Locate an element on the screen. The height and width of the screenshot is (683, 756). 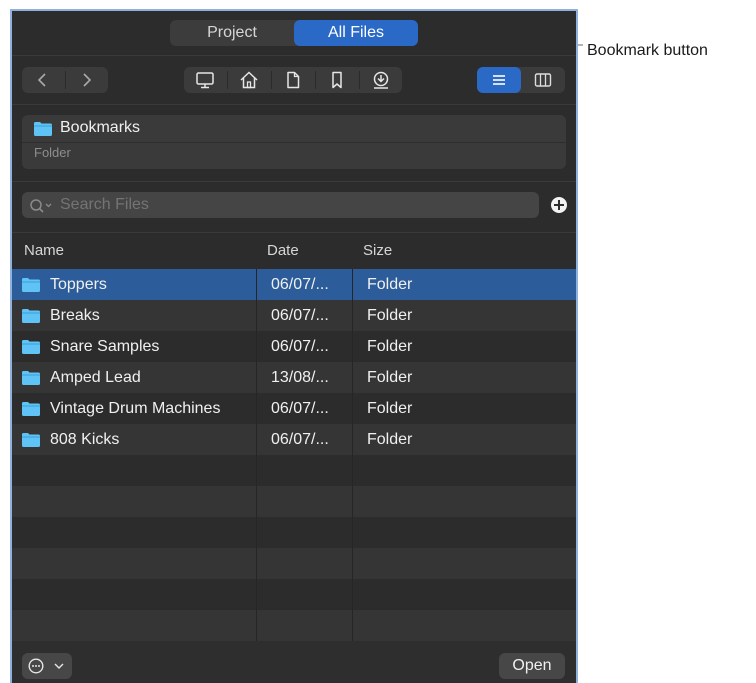
table-row: Vintage Drum Machines 06/07/... Folder is located at coordinates (294, 408).